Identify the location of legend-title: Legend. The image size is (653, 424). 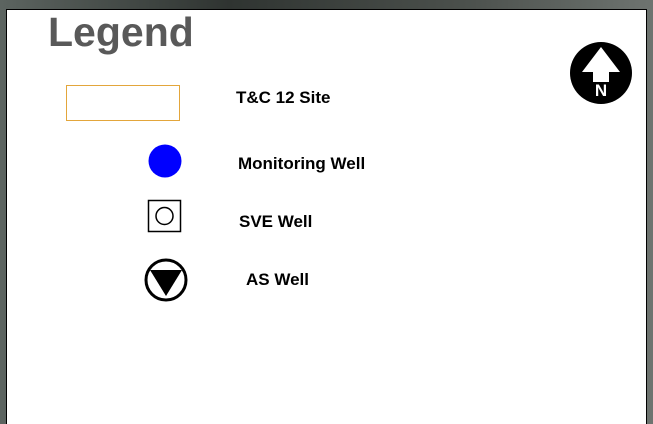
(121, 32).